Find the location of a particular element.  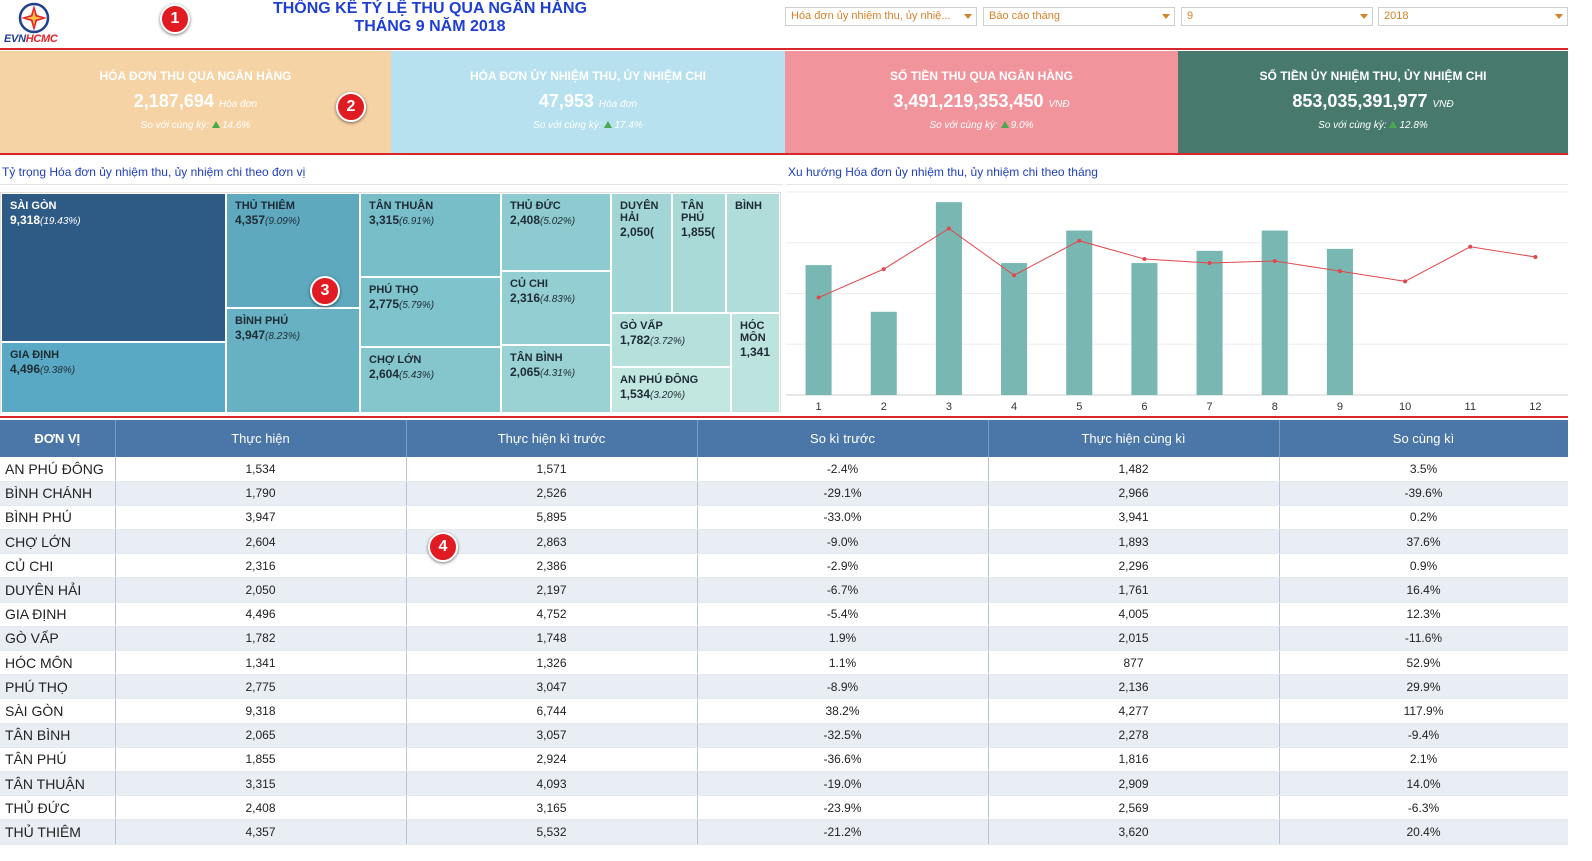

cell-name: GÒ VẤP is located at coordinates (641, 326).